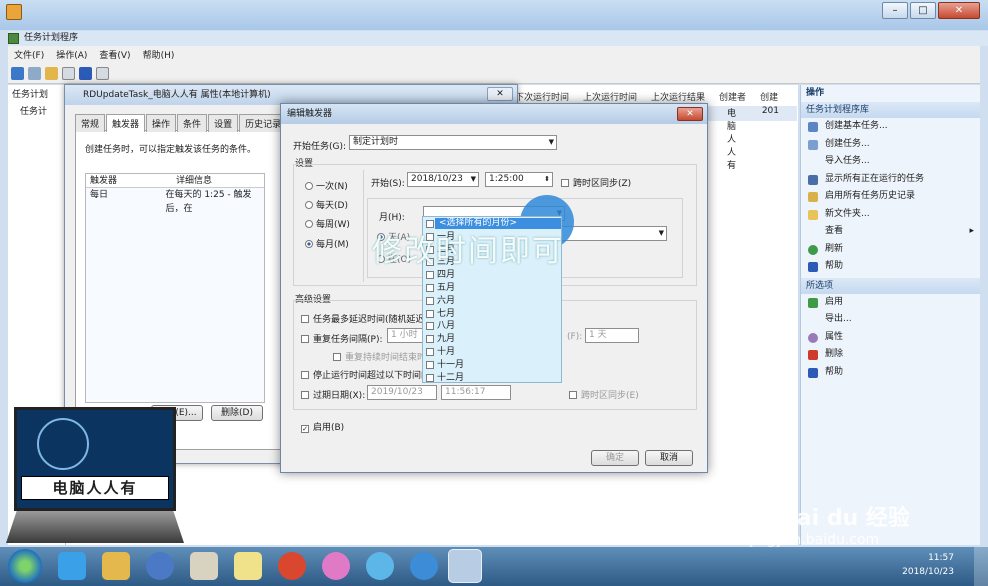 The height and width of the screenshot is (586, 988). What do you see at coordinates (71, 54) in the screenshot?
I see `menu-action: 操作(A)` at bounding box center [71, 54].